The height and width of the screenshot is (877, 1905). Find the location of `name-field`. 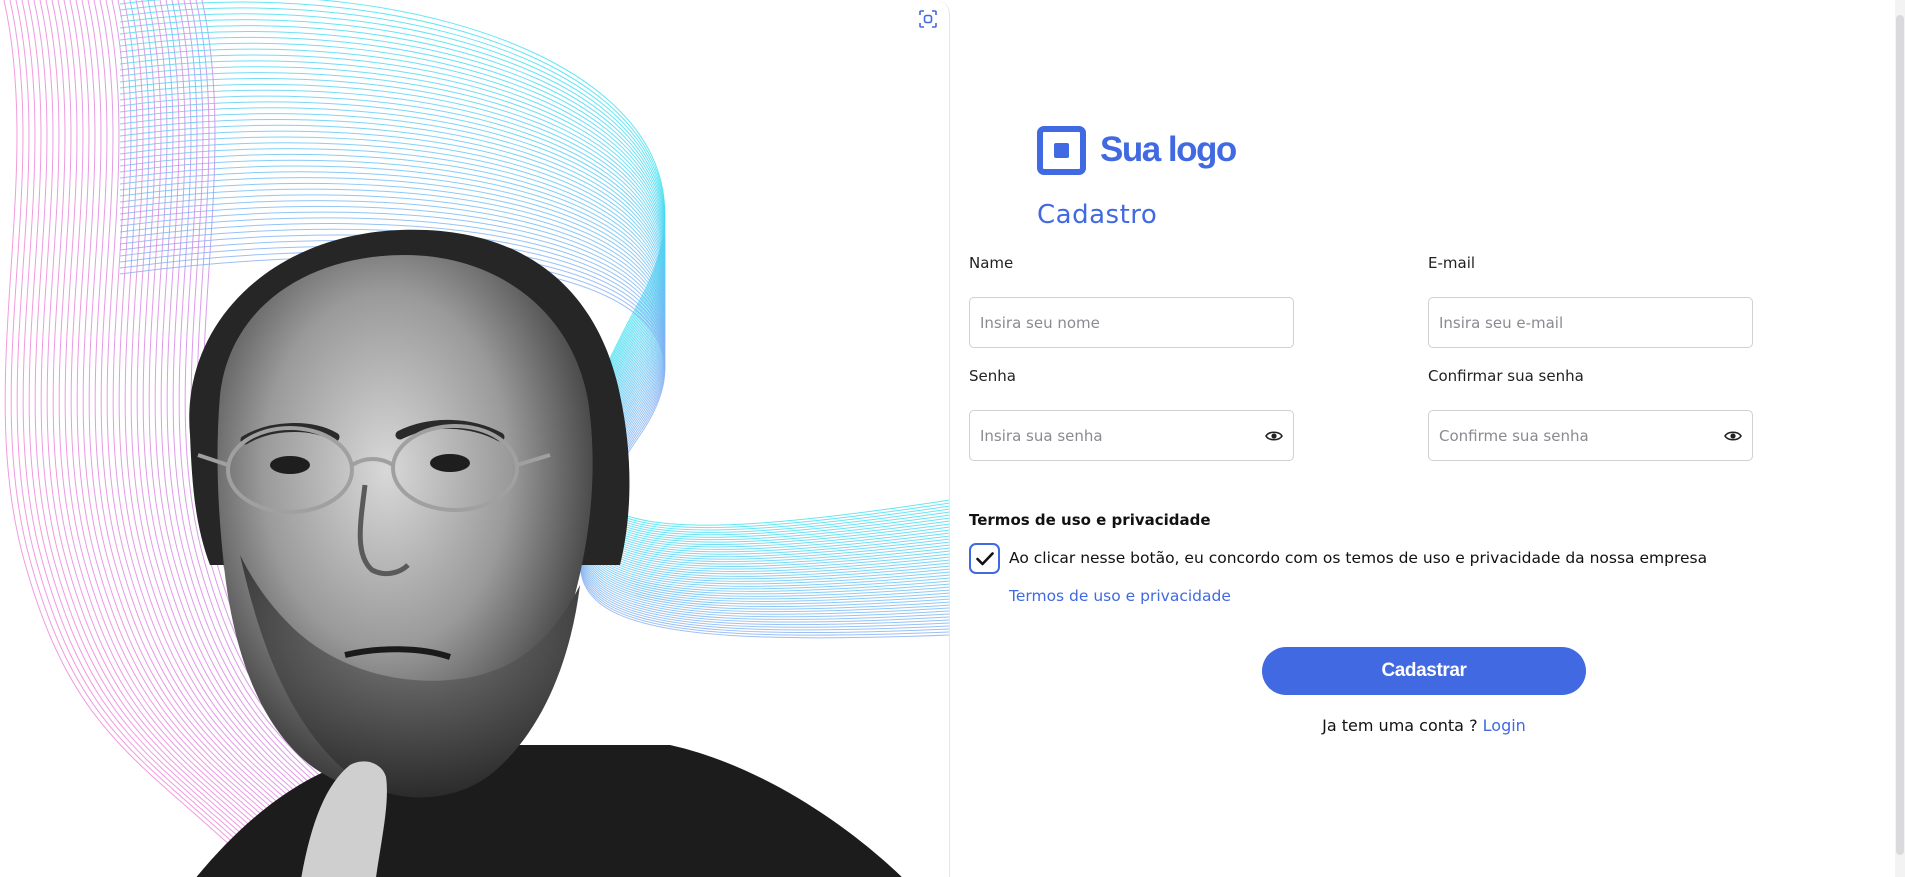

name-field is located at coordinates (1131, 322).